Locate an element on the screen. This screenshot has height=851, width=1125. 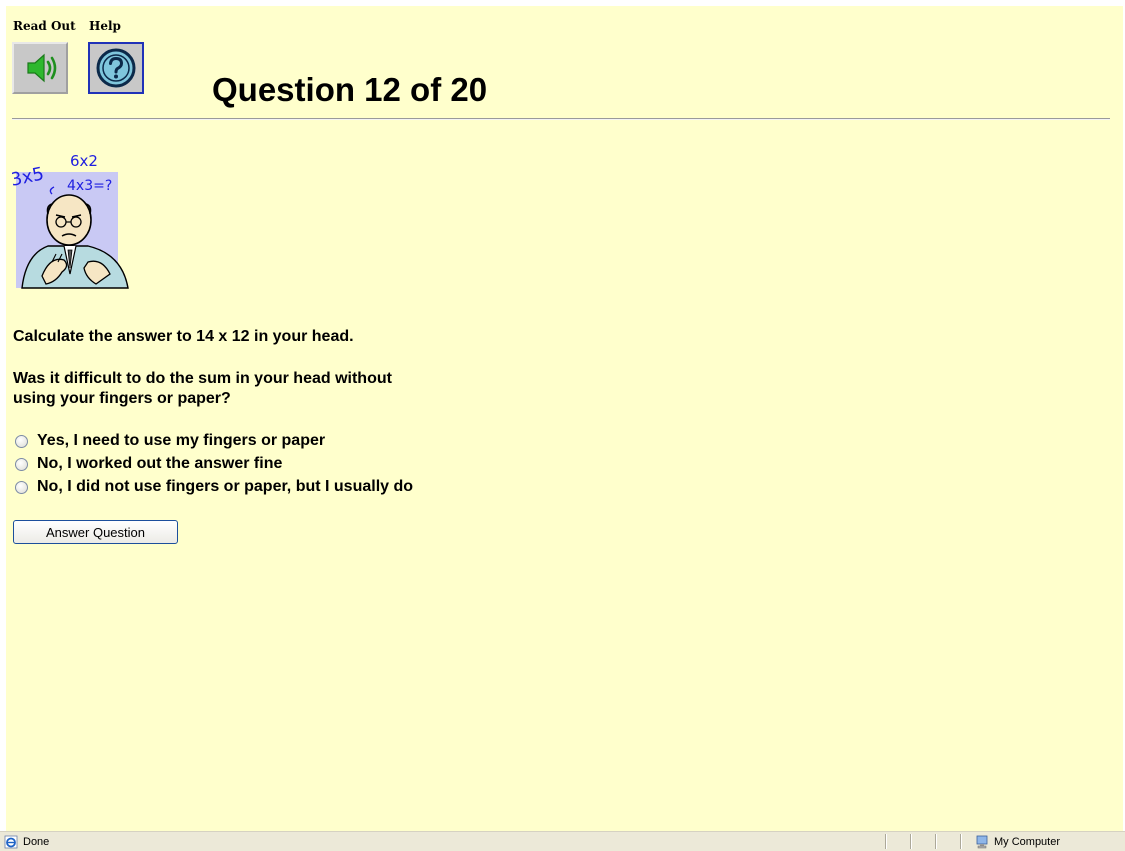
help-button is located at coordinates (116, 68).